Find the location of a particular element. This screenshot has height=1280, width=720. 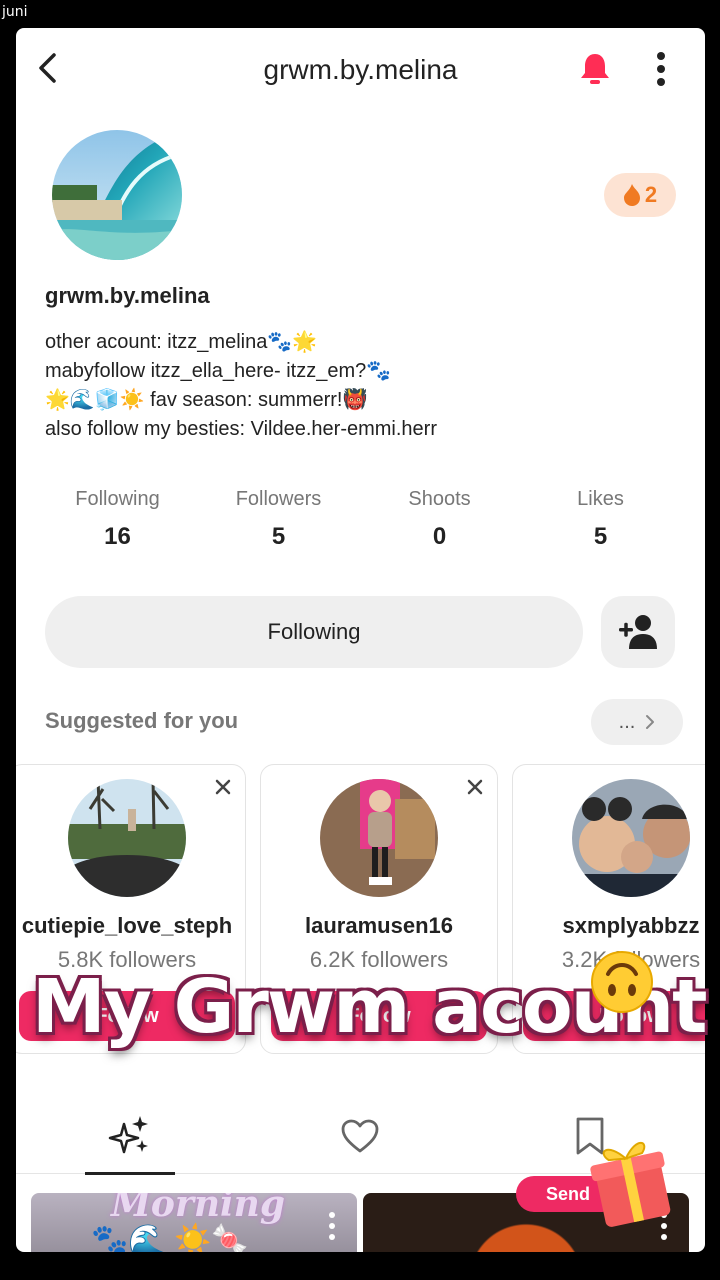

grid-post: Morning 🐾🌊 ☀️🍬 is located at coordinates (194, 1222).